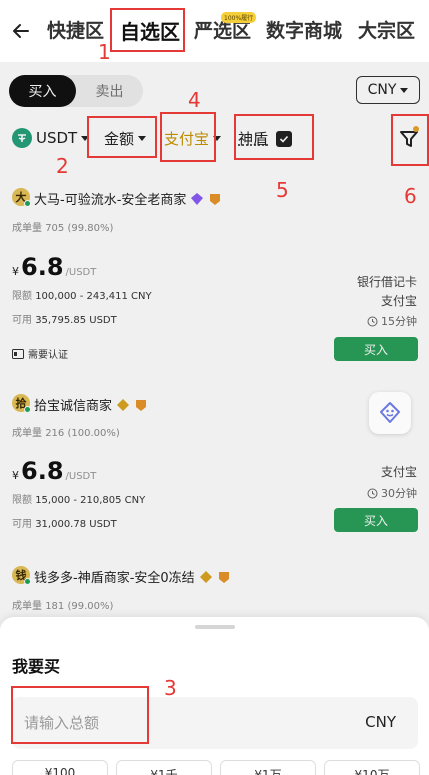  Describe the element at coordinates (282, 190) in the screenshot. I see `annotation-number: 5` at that location.